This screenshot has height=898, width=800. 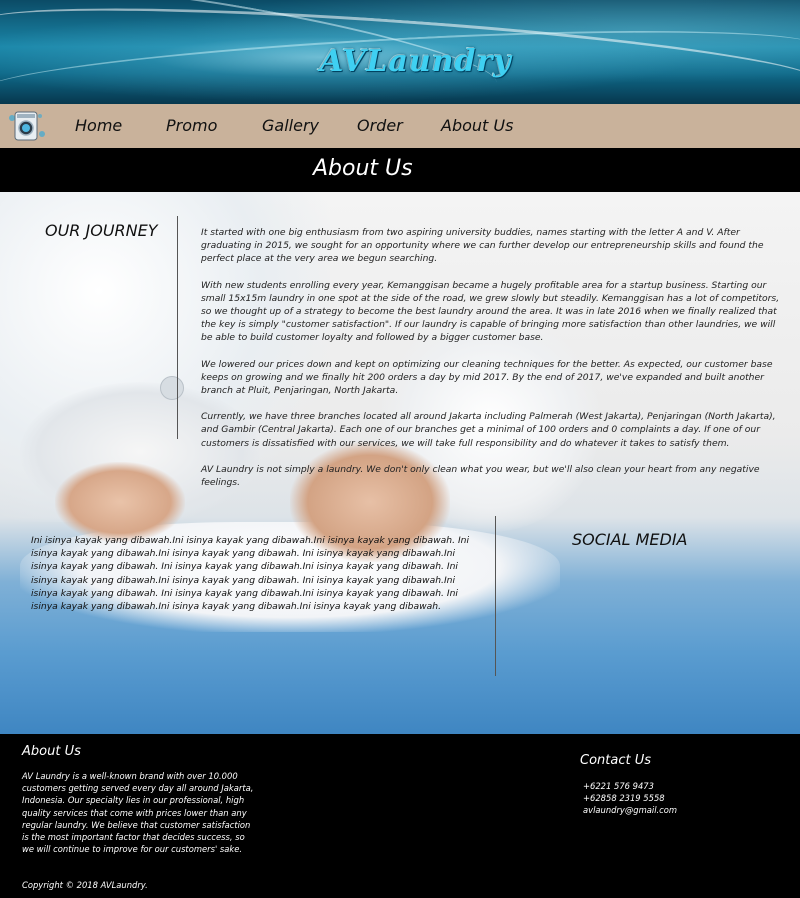 What do you see at coordinates (630, 539) in the screenshot?
I see `social-media-heading: SOCIAL MEDIA` at bounding box center [630, 539].